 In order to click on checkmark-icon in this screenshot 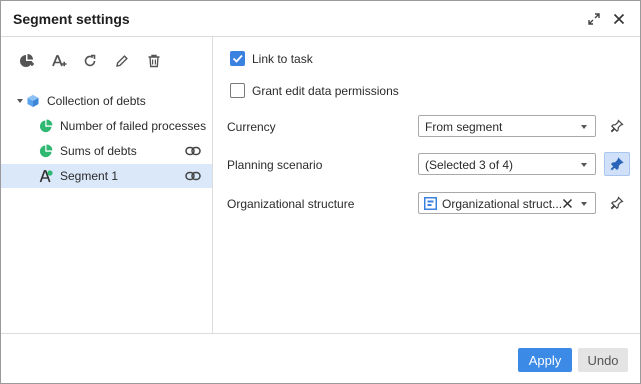, I will do `click(237, 58)`.